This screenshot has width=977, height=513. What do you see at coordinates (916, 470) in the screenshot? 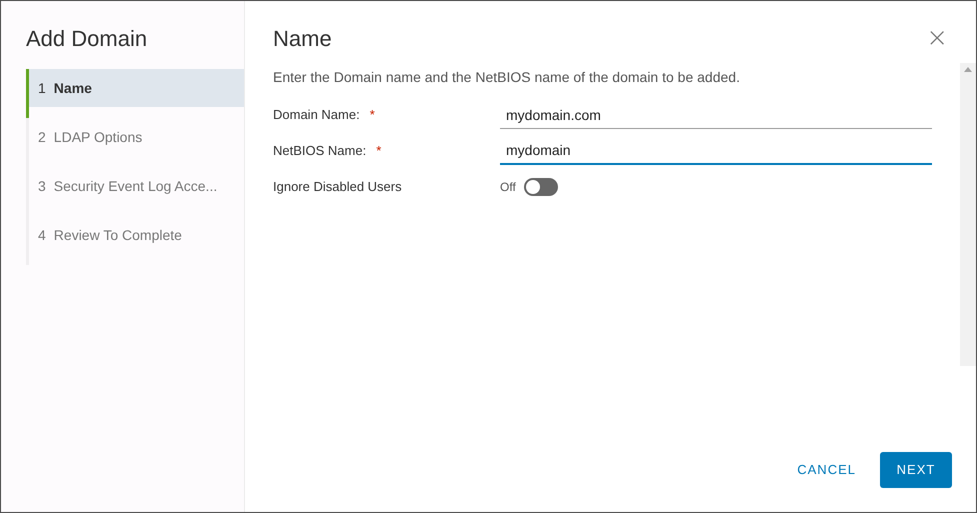
I see `next-button: NEXT` at bounding box center [916, 470].